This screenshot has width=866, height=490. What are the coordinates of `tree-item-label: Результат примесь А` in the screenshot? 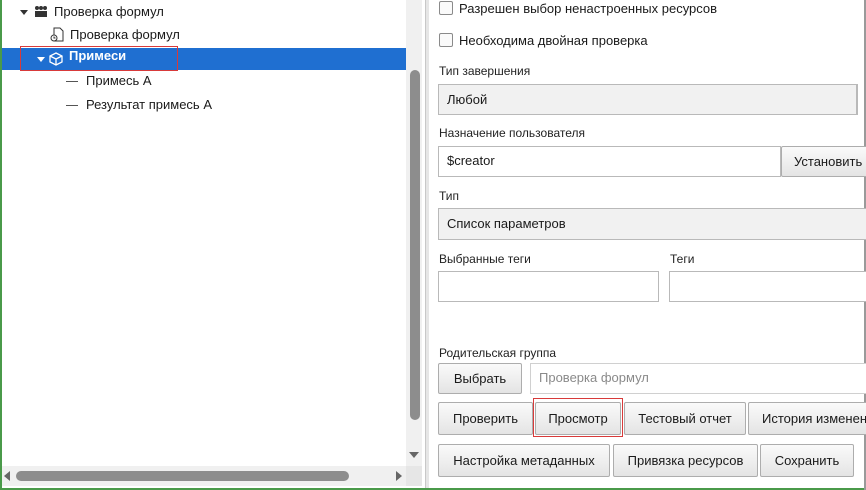 It's located at (149, 104).